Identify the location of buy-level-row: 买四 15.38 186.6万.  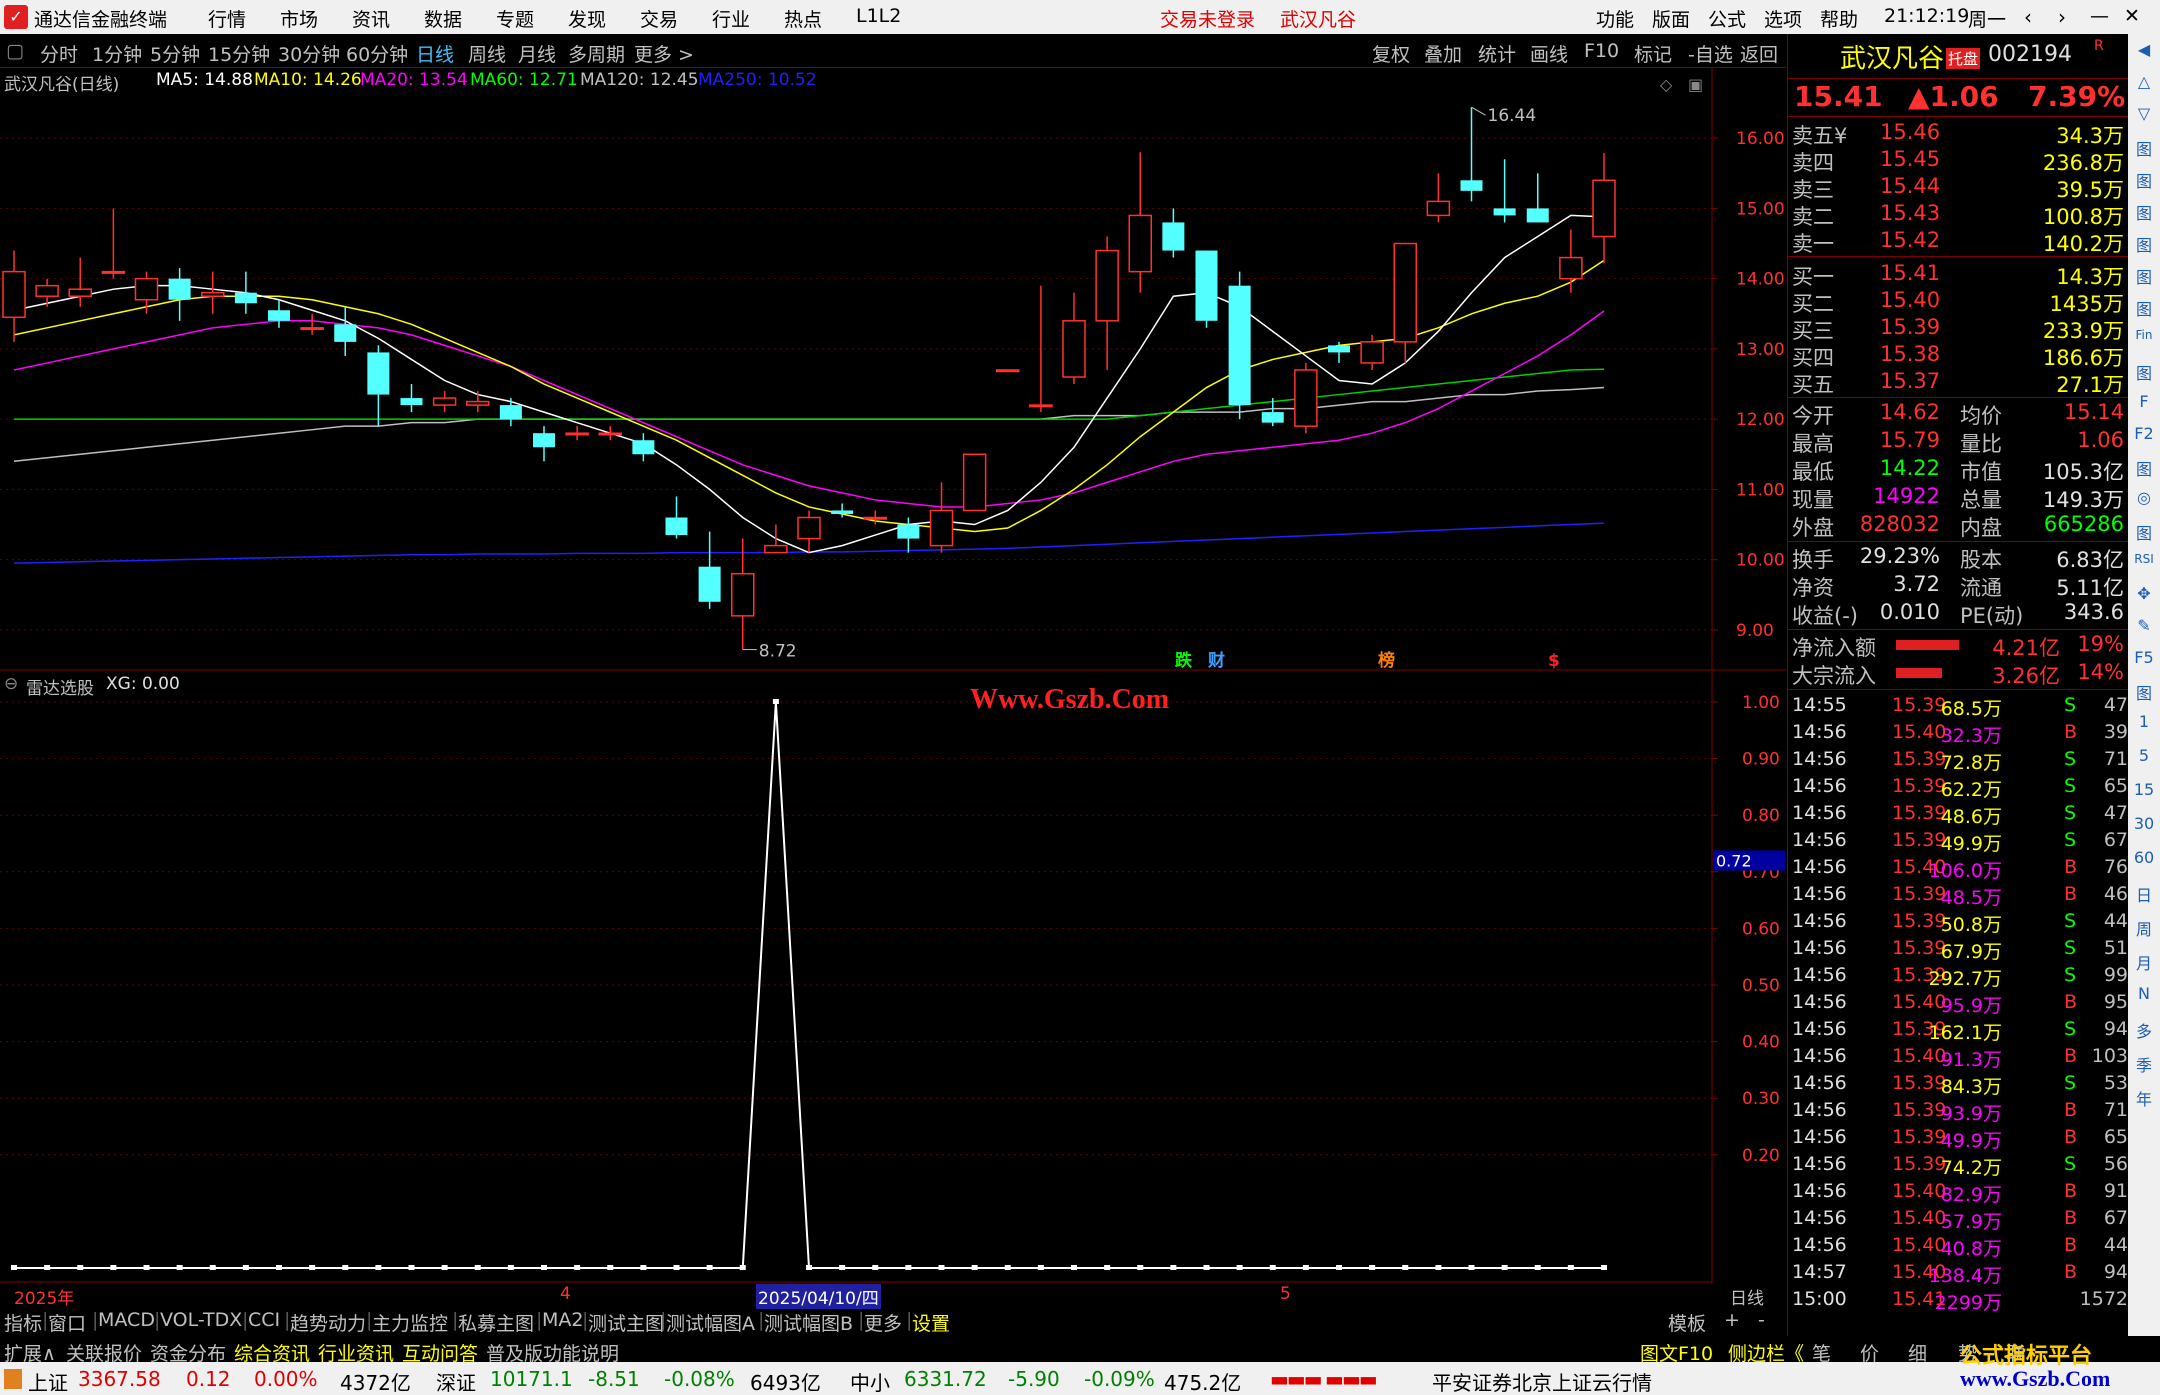
(1958, 356).